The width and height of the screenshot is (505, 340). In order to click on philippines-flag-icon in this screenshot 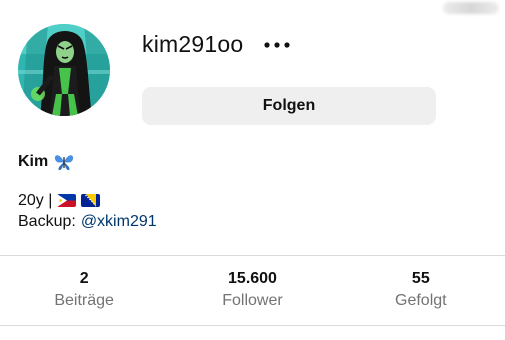, I will do `click(67, 200)`.